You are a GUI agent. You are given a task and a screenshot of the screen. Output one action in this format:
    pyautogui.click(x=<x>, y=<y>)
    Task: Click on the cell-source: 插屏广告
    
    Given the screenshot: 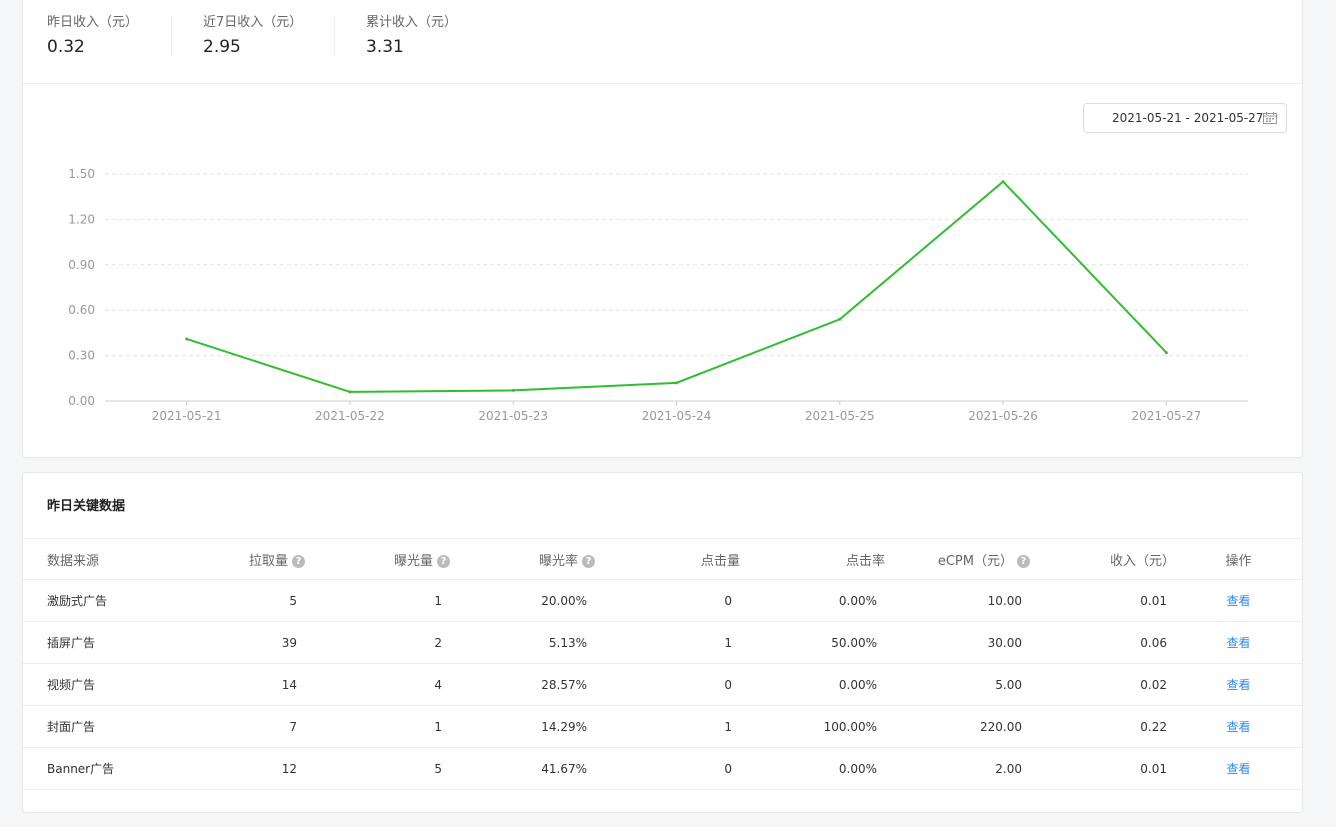 What is the action you would take?
    pyautogui.click(x=98, y=642)
    